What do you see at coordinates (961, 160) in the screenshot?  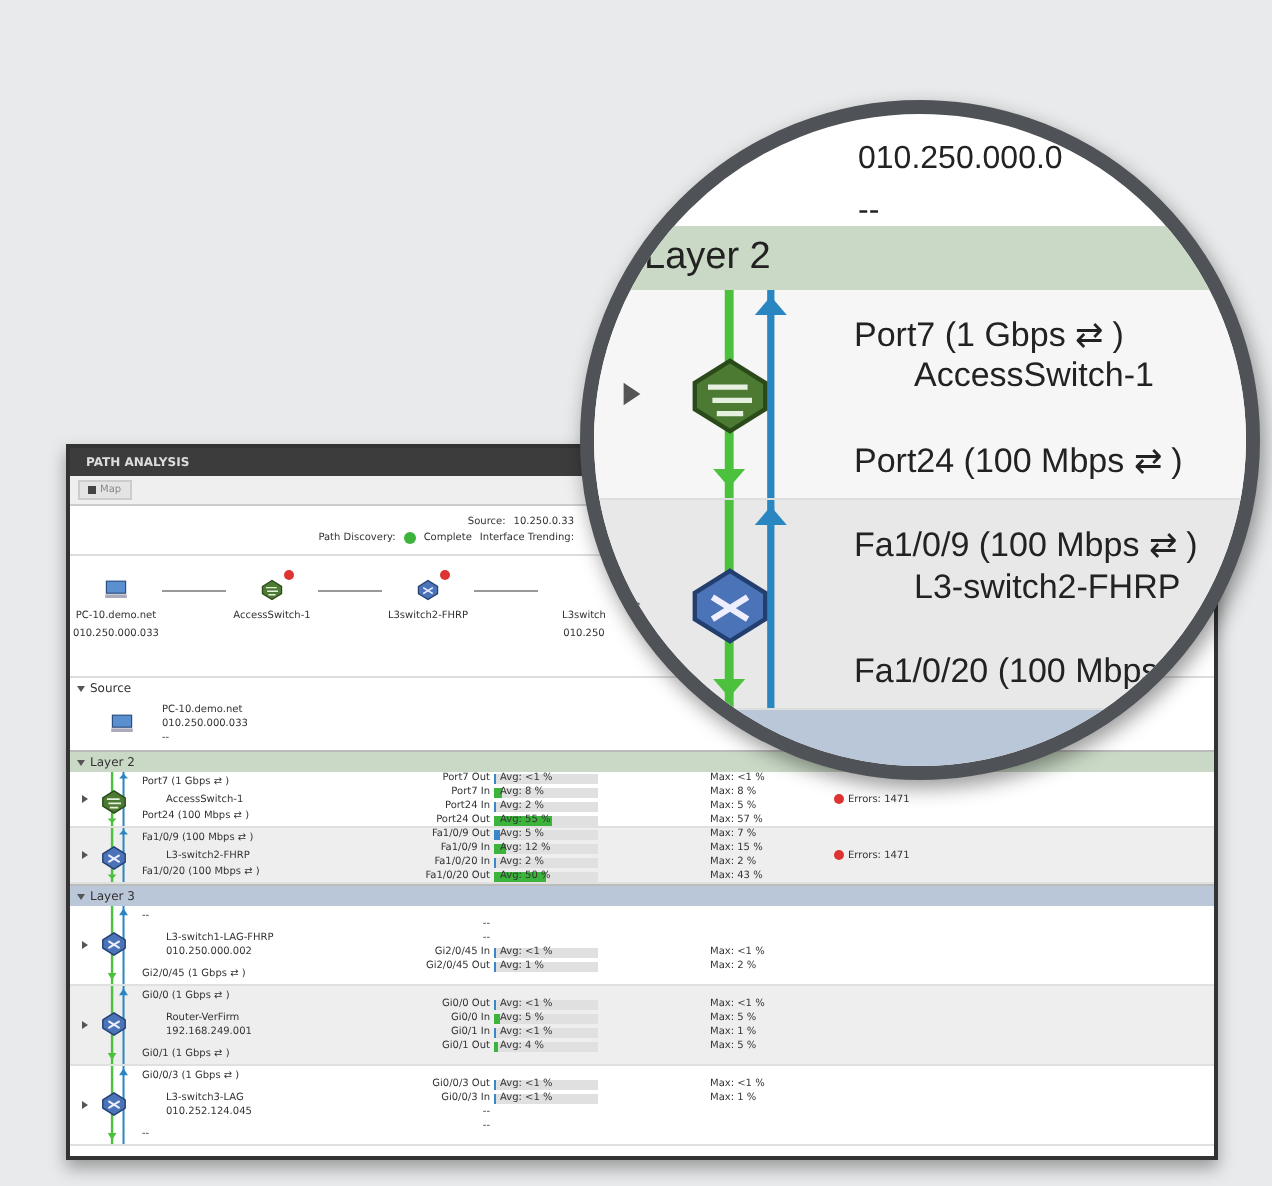 I see `device-address: 010.250.000.0` at bounding box center [961, 160].